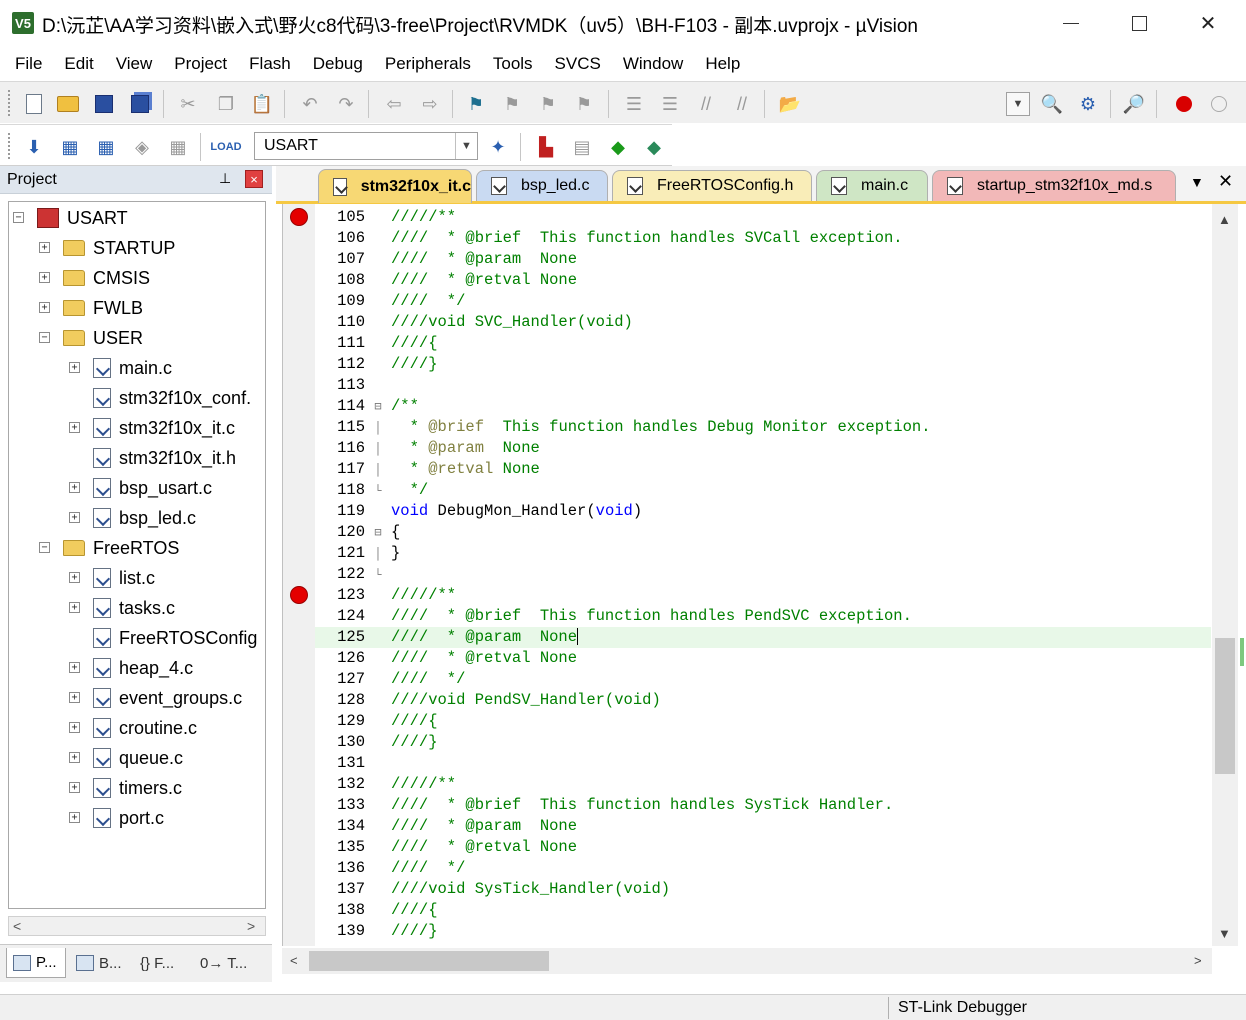 The image size is (1246, 1020). I want to click on tree-item-file: croutine.c, so click(145, 728).